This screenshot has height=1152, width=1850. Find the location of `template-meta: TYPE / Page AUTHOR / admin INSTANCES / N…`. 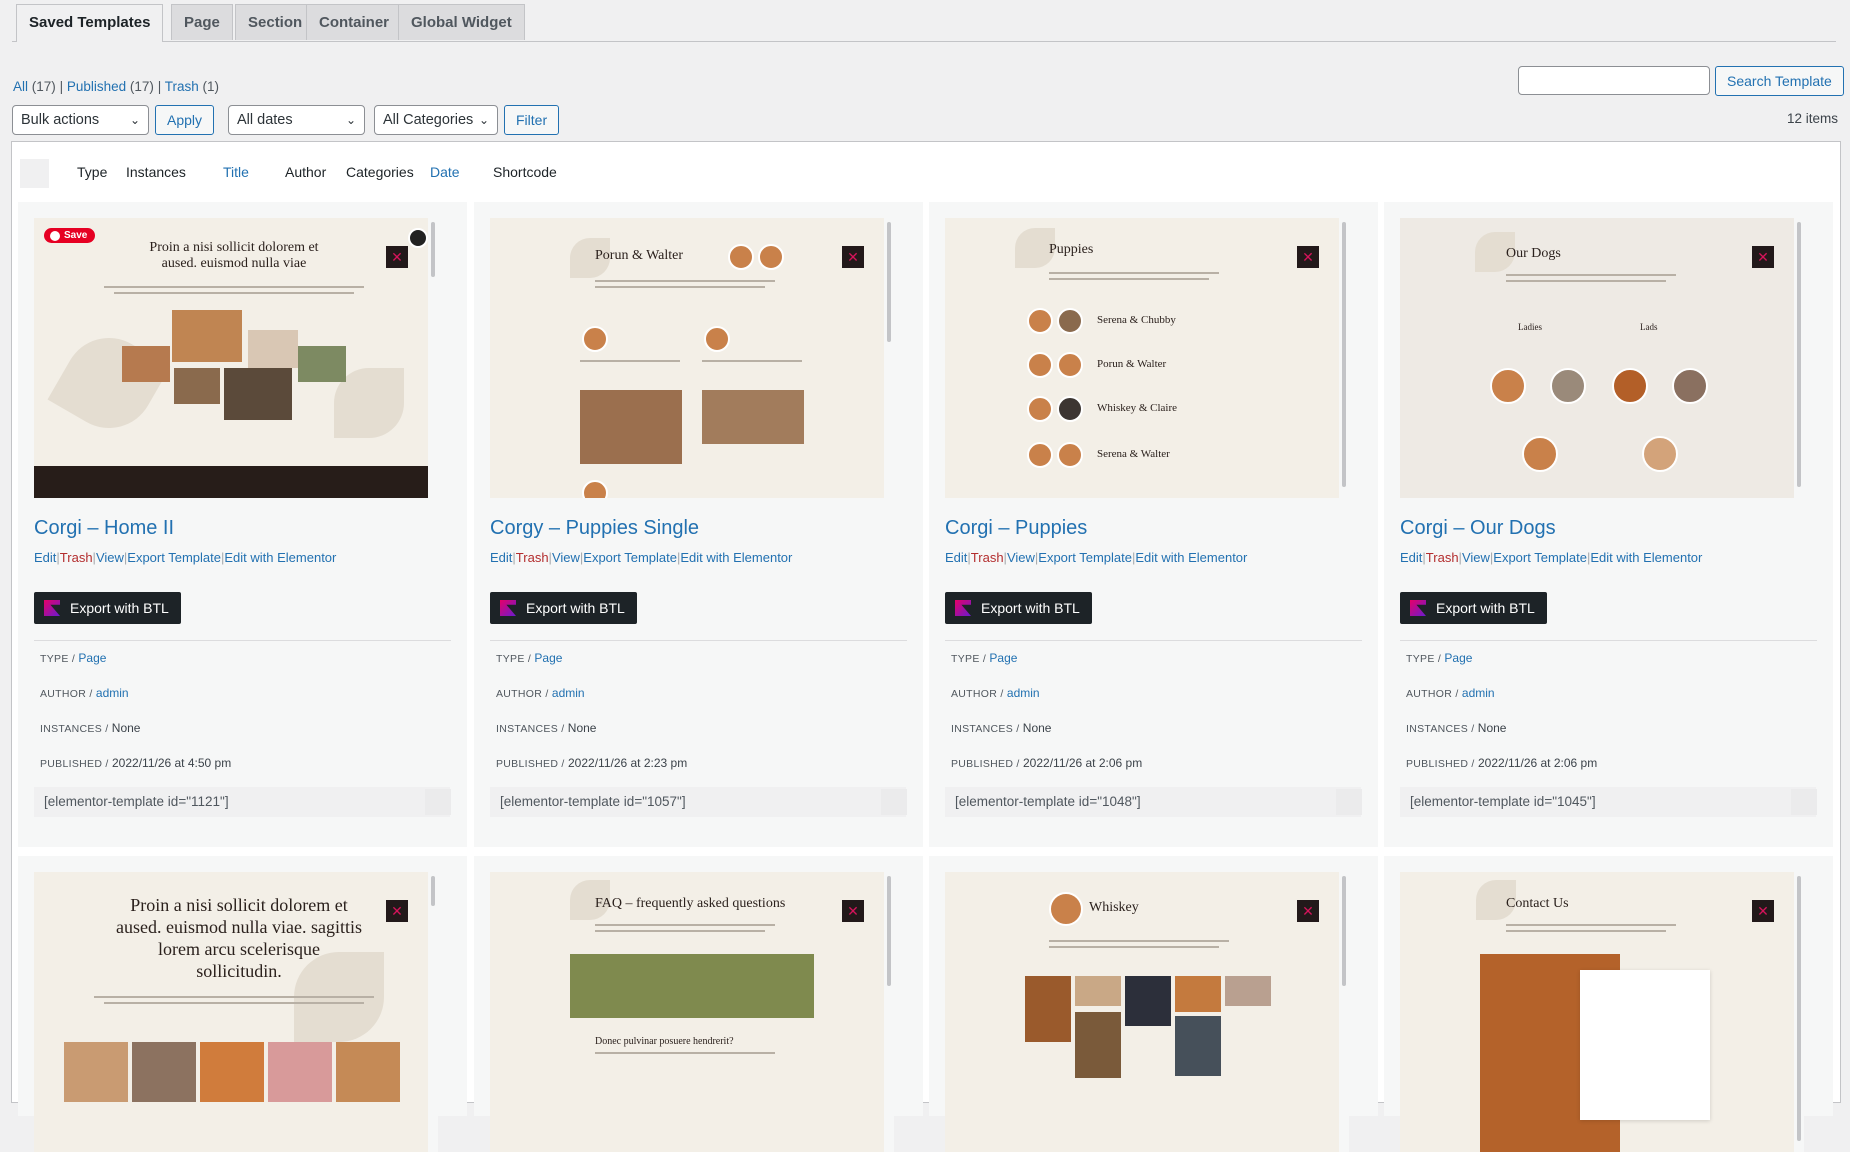

template-meta: TYPE / Page AUTHOR / admin INSTANCES / N… is located at coordinates (242, 710).